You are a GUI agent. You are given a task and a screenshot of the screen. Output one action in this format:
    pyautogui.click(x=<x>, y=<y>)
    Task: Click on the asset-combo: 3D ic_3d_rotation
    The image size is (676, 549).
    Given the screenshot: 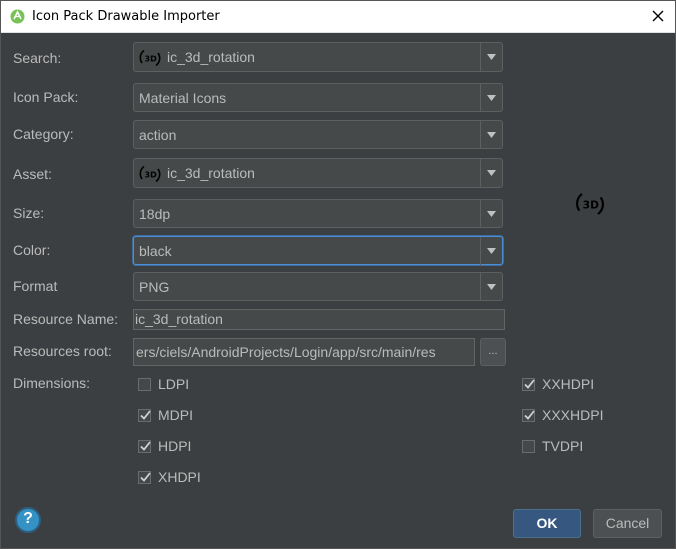 What is the action you would take?
    pyautogui.click(x=318, y=173)
    